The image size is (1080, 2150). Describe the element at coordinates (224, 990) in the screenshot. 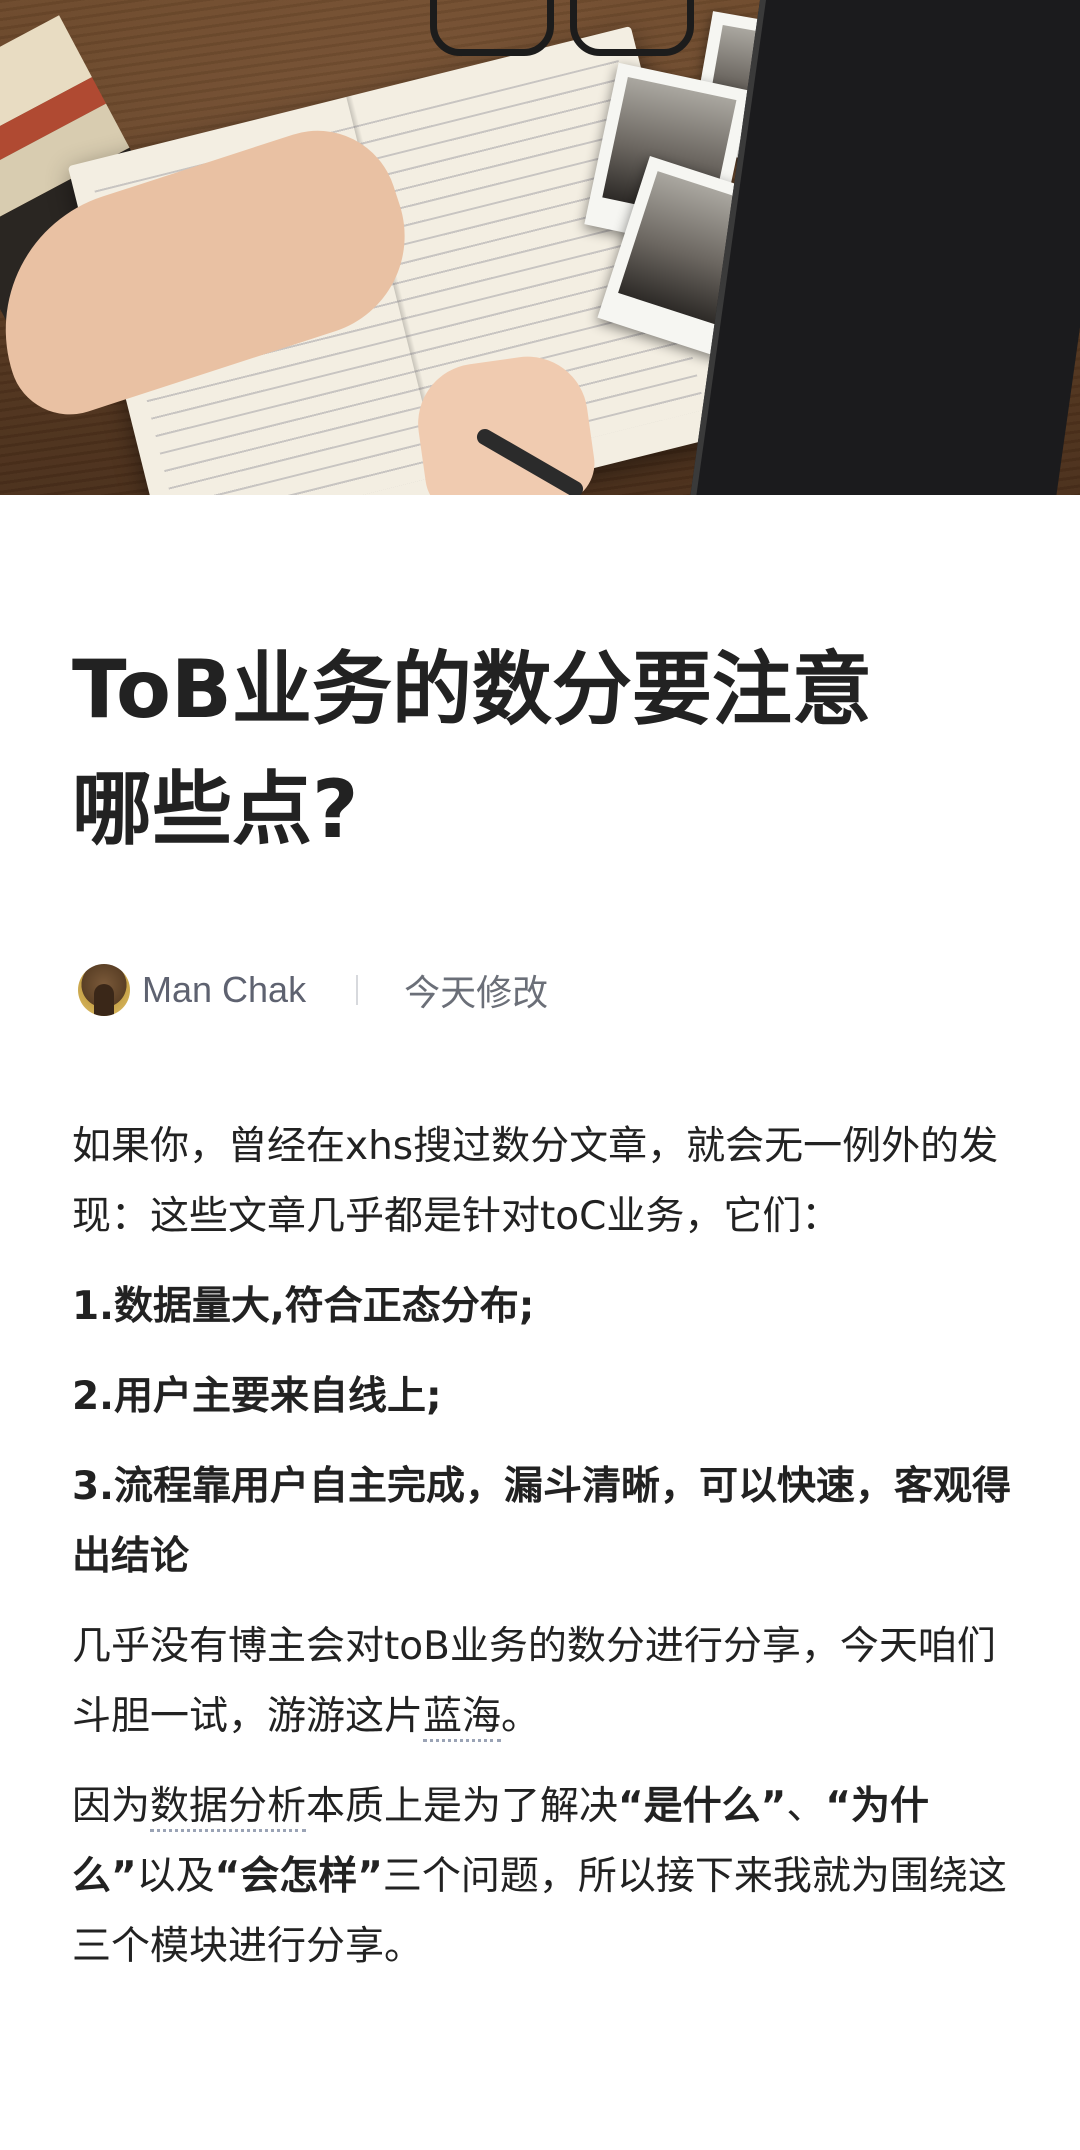

I see `author-name: Man Chak` at that location.